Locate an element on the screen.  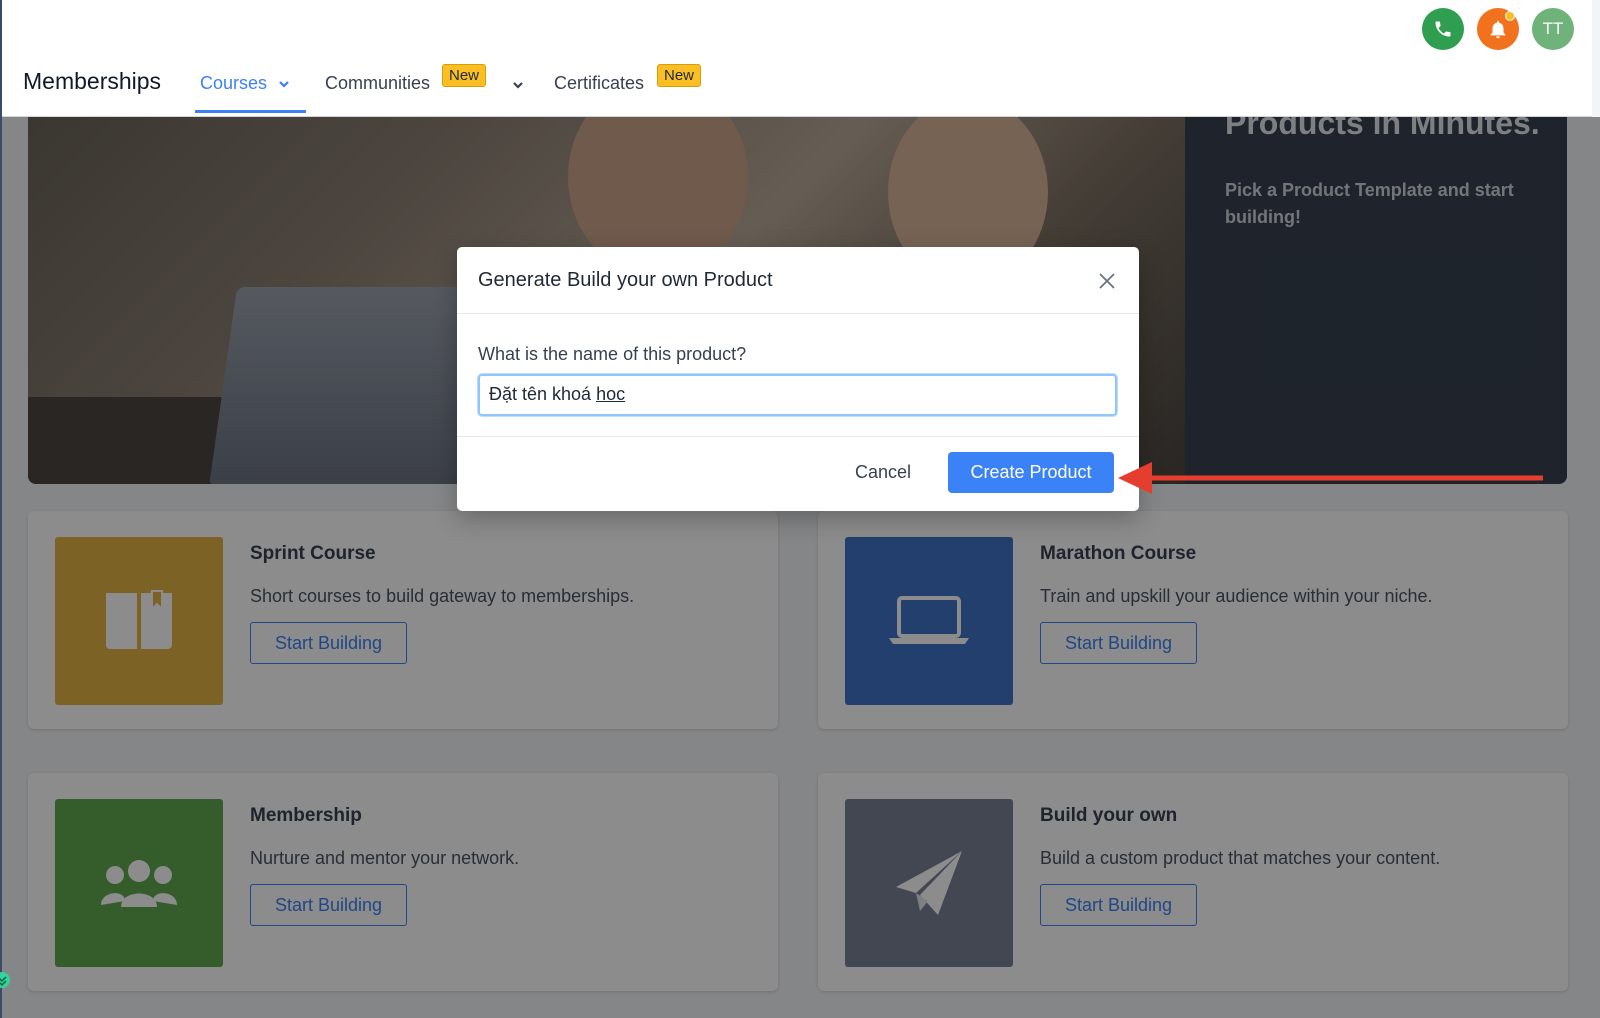
notification-dot is located at coordinates (1510, 16).